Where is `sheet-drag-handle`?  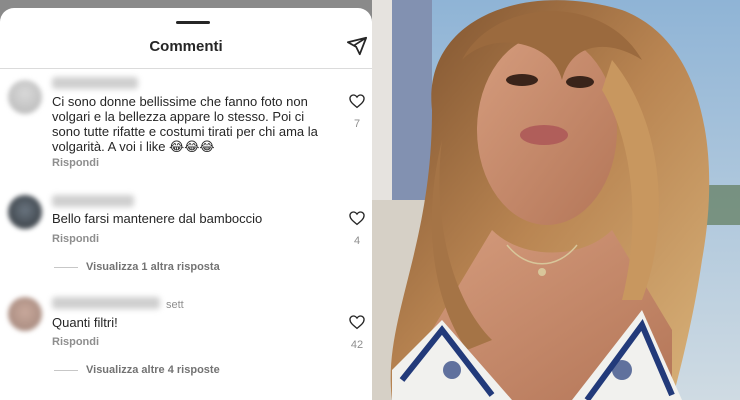 sheet-drag-handle is located at coordinates (193, 22).